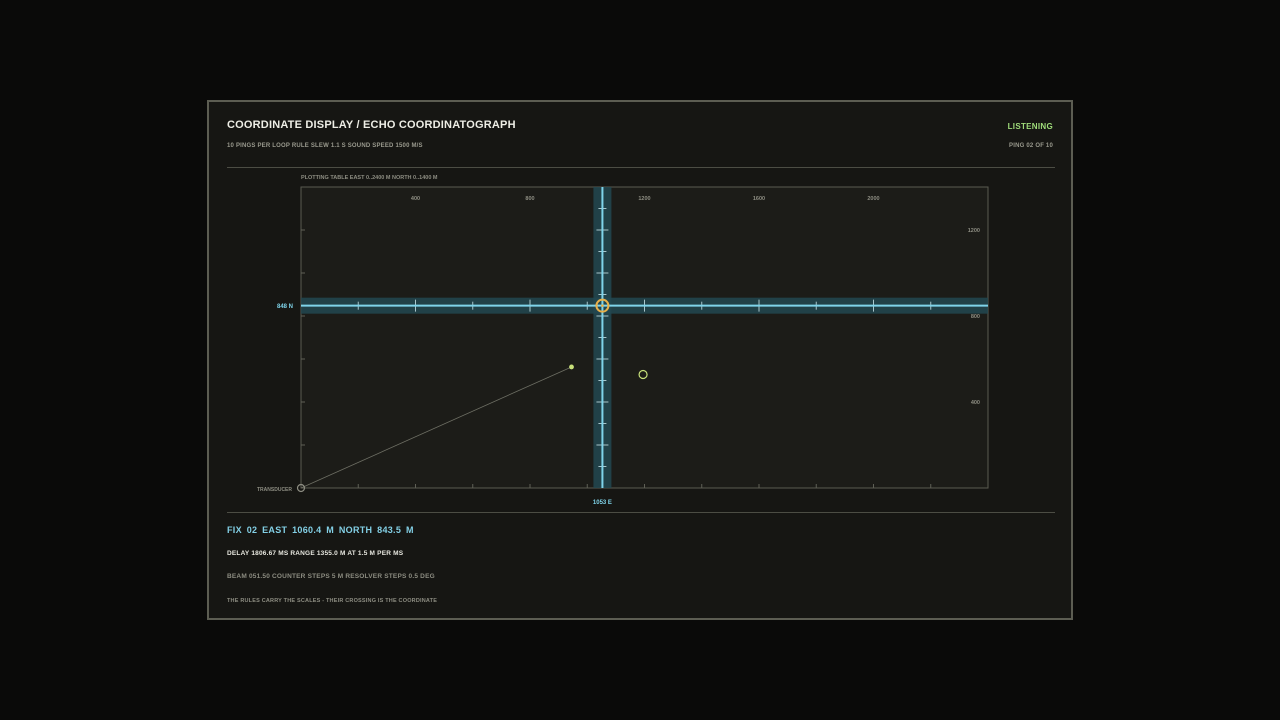 The image size is (1280, 720). Describe the element at coordinates (641, 512) in the screenshot. I see `readout-divider` at that location.